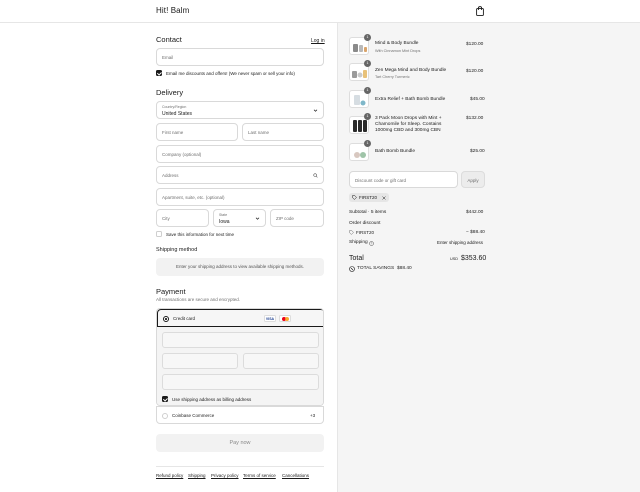 This screenshot has width=640, height=492. Describe the element at coordinates (460, 242) in the screenshot. I see `shipping-value: Enter shipping address` at that location.